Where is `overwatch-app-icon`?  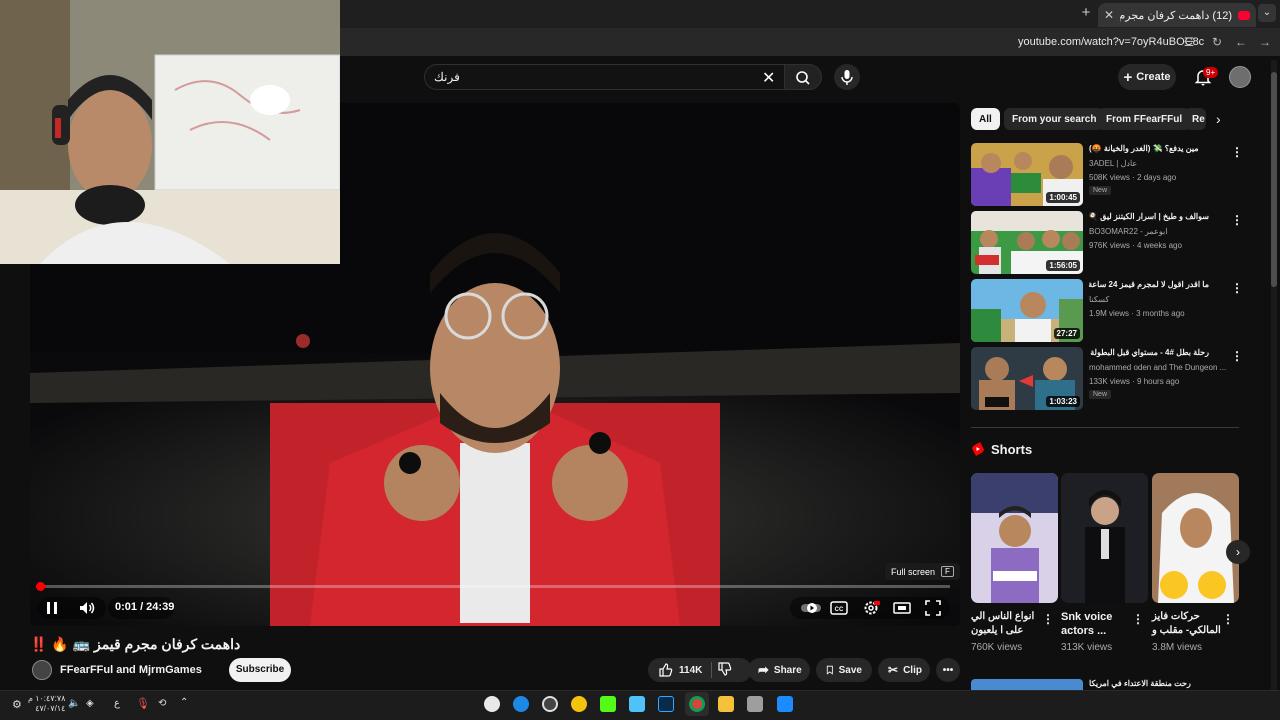
overwatch-app-icon is located at coordinates (492, 704).